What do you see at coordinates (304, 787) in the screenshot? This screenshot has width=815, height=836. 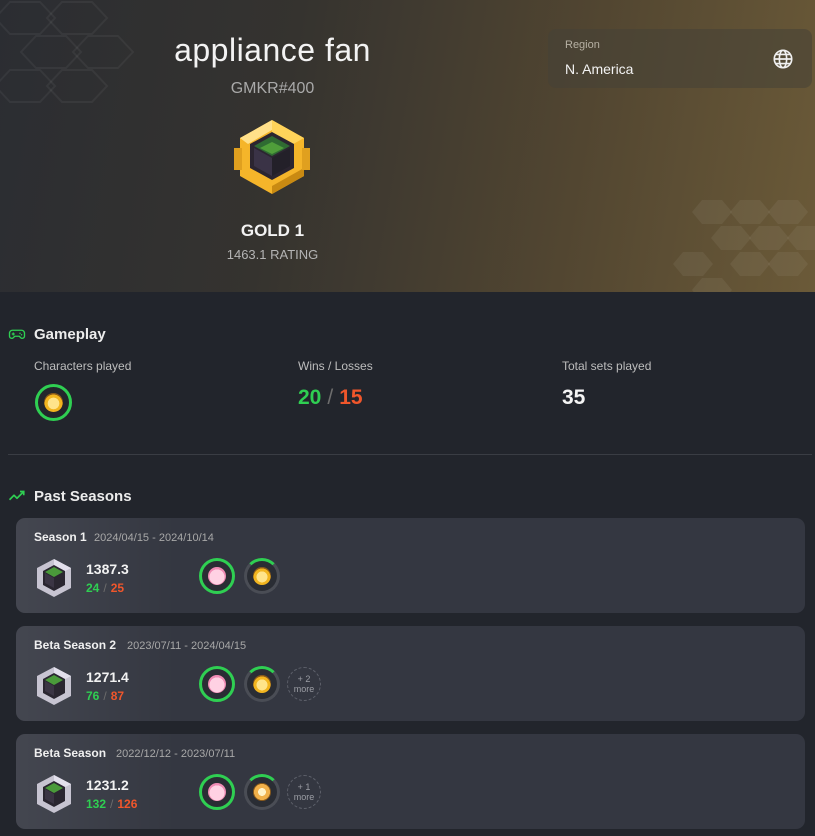 I see `more-count: + 1` at bounding box center [304, 787].